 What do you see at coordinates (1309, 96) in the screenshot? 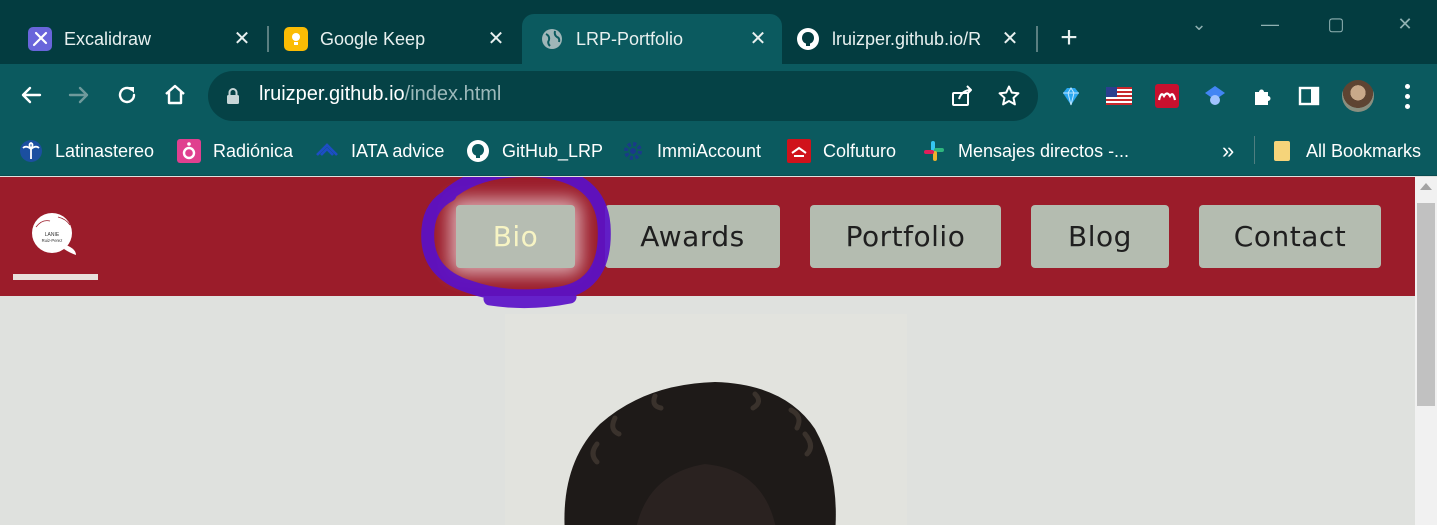
I see `side-panel-icon` at bounding box center [1309, 96].